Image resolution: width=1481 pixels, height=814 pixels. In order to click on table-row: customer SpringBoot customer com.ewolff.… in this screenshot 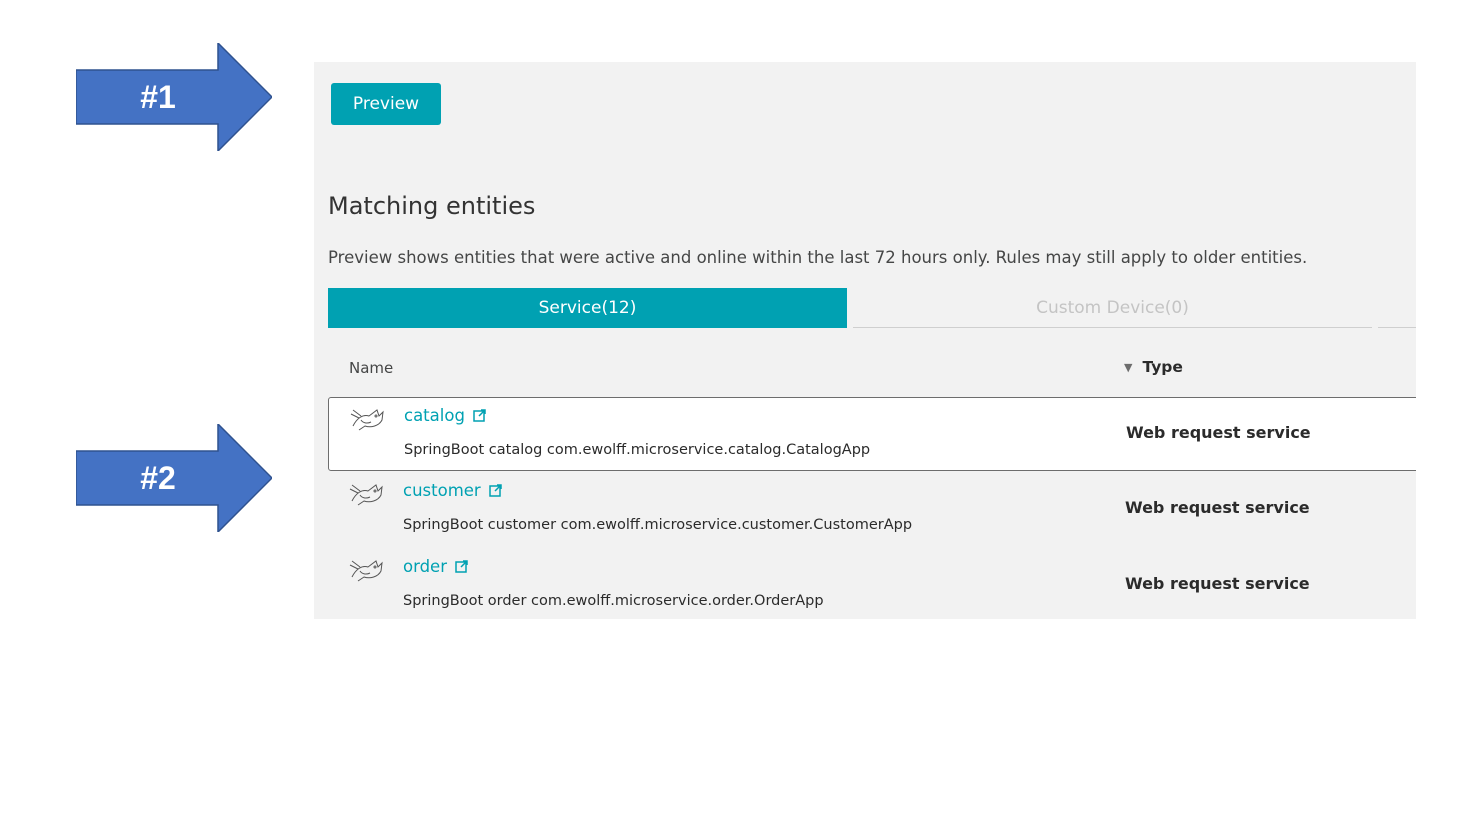, I will do `click(872, 510)`.